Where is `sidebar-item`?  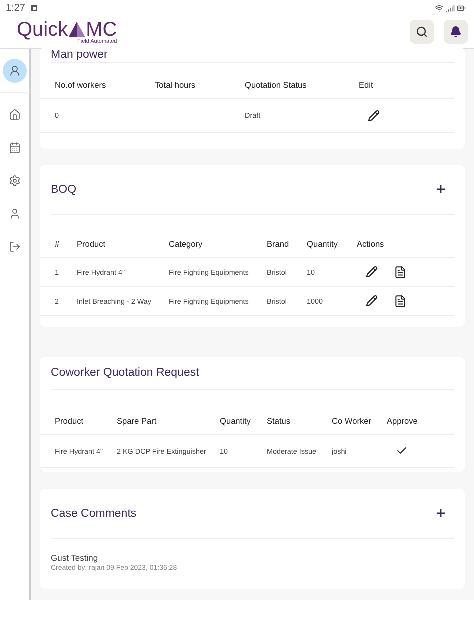
sidebar-item is located at coordinates (14, 71).